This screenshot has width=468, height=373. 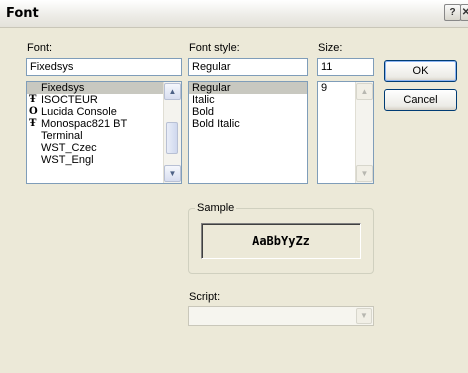 I want to click on list-item: Fixedsys, so click(x=104, y=88).